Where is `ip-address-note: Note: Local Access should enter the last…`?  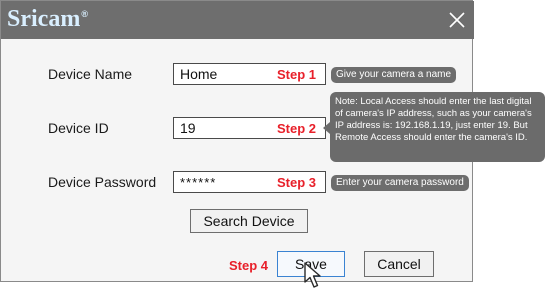 ip-address-note: Note: Local Access should enter the last… is located at coordinates (434, 127).